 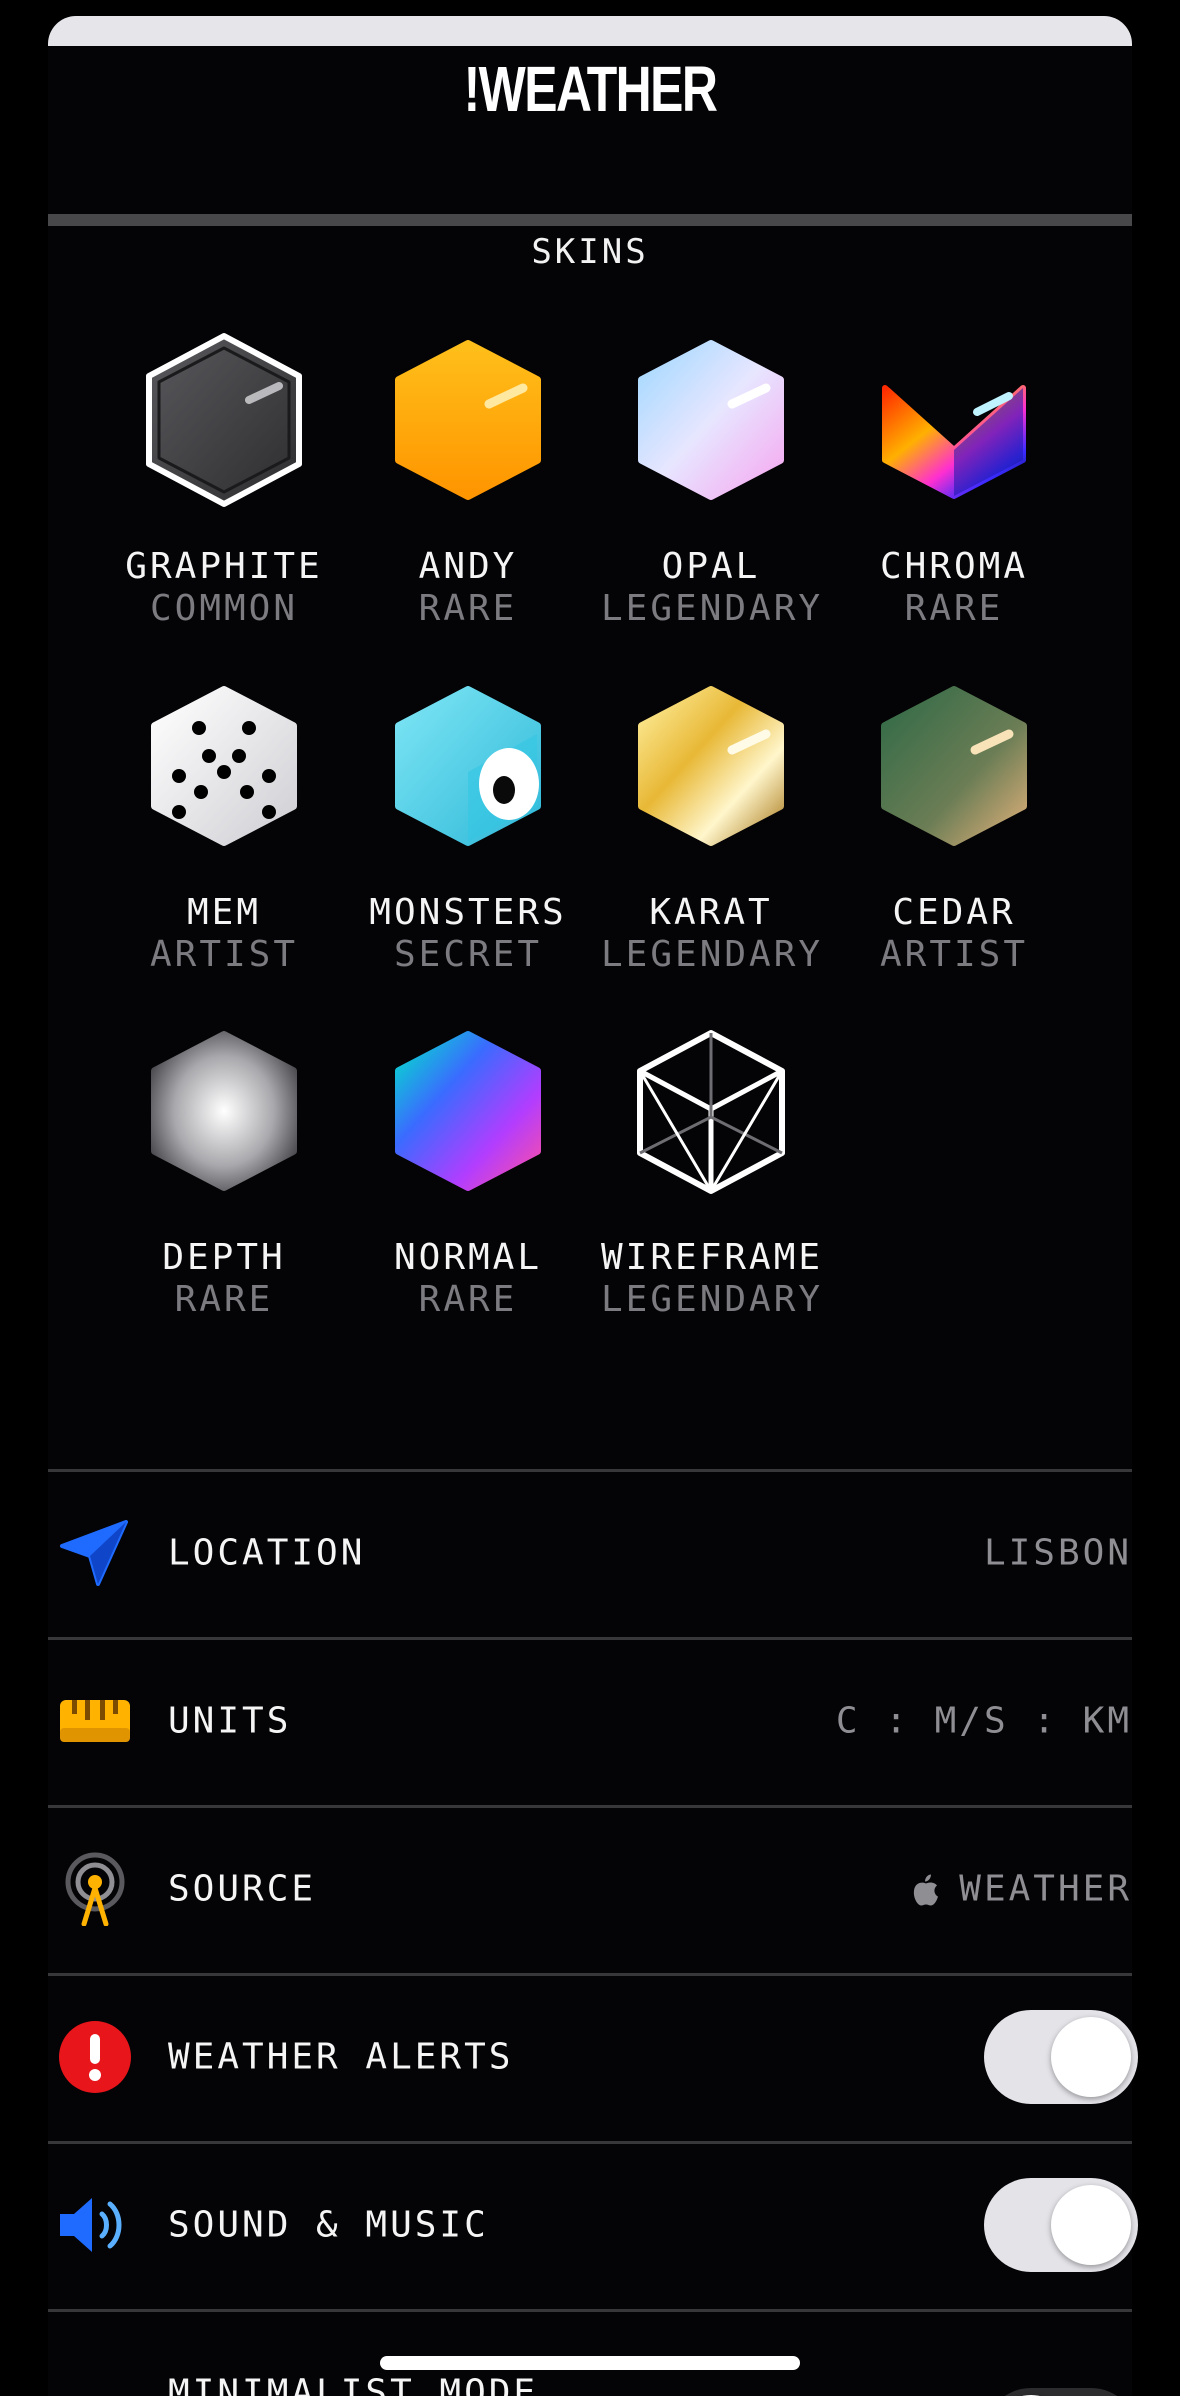 What do you see at coordinates (468, 420) in the screenshot?
I see `andy-cube-icon` at bounding box center [468, 420].